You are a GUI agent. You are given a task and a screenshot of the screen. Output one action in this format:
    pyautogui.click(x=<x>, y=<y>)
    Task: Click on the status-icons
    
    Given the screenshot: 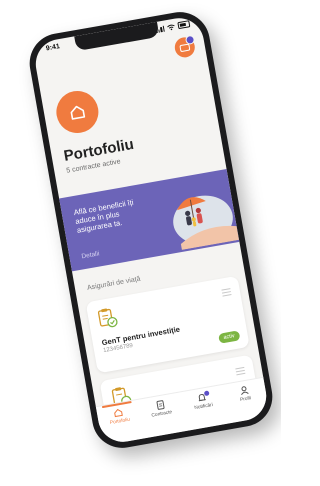 What is the action you would take?
    pyautogui.click(x=173, y=26)
    